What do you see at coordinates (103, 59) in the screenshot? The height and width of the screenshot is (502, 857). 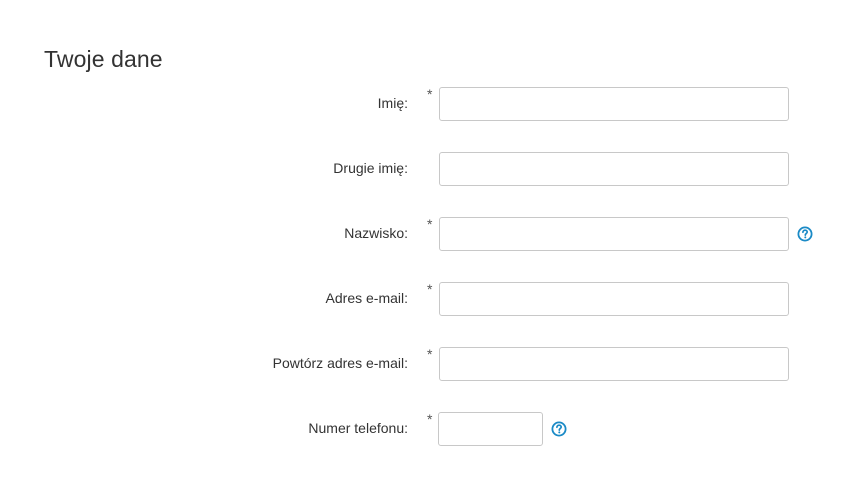 I see `section-title: Twoje dane` at bounding box center [103, 59].